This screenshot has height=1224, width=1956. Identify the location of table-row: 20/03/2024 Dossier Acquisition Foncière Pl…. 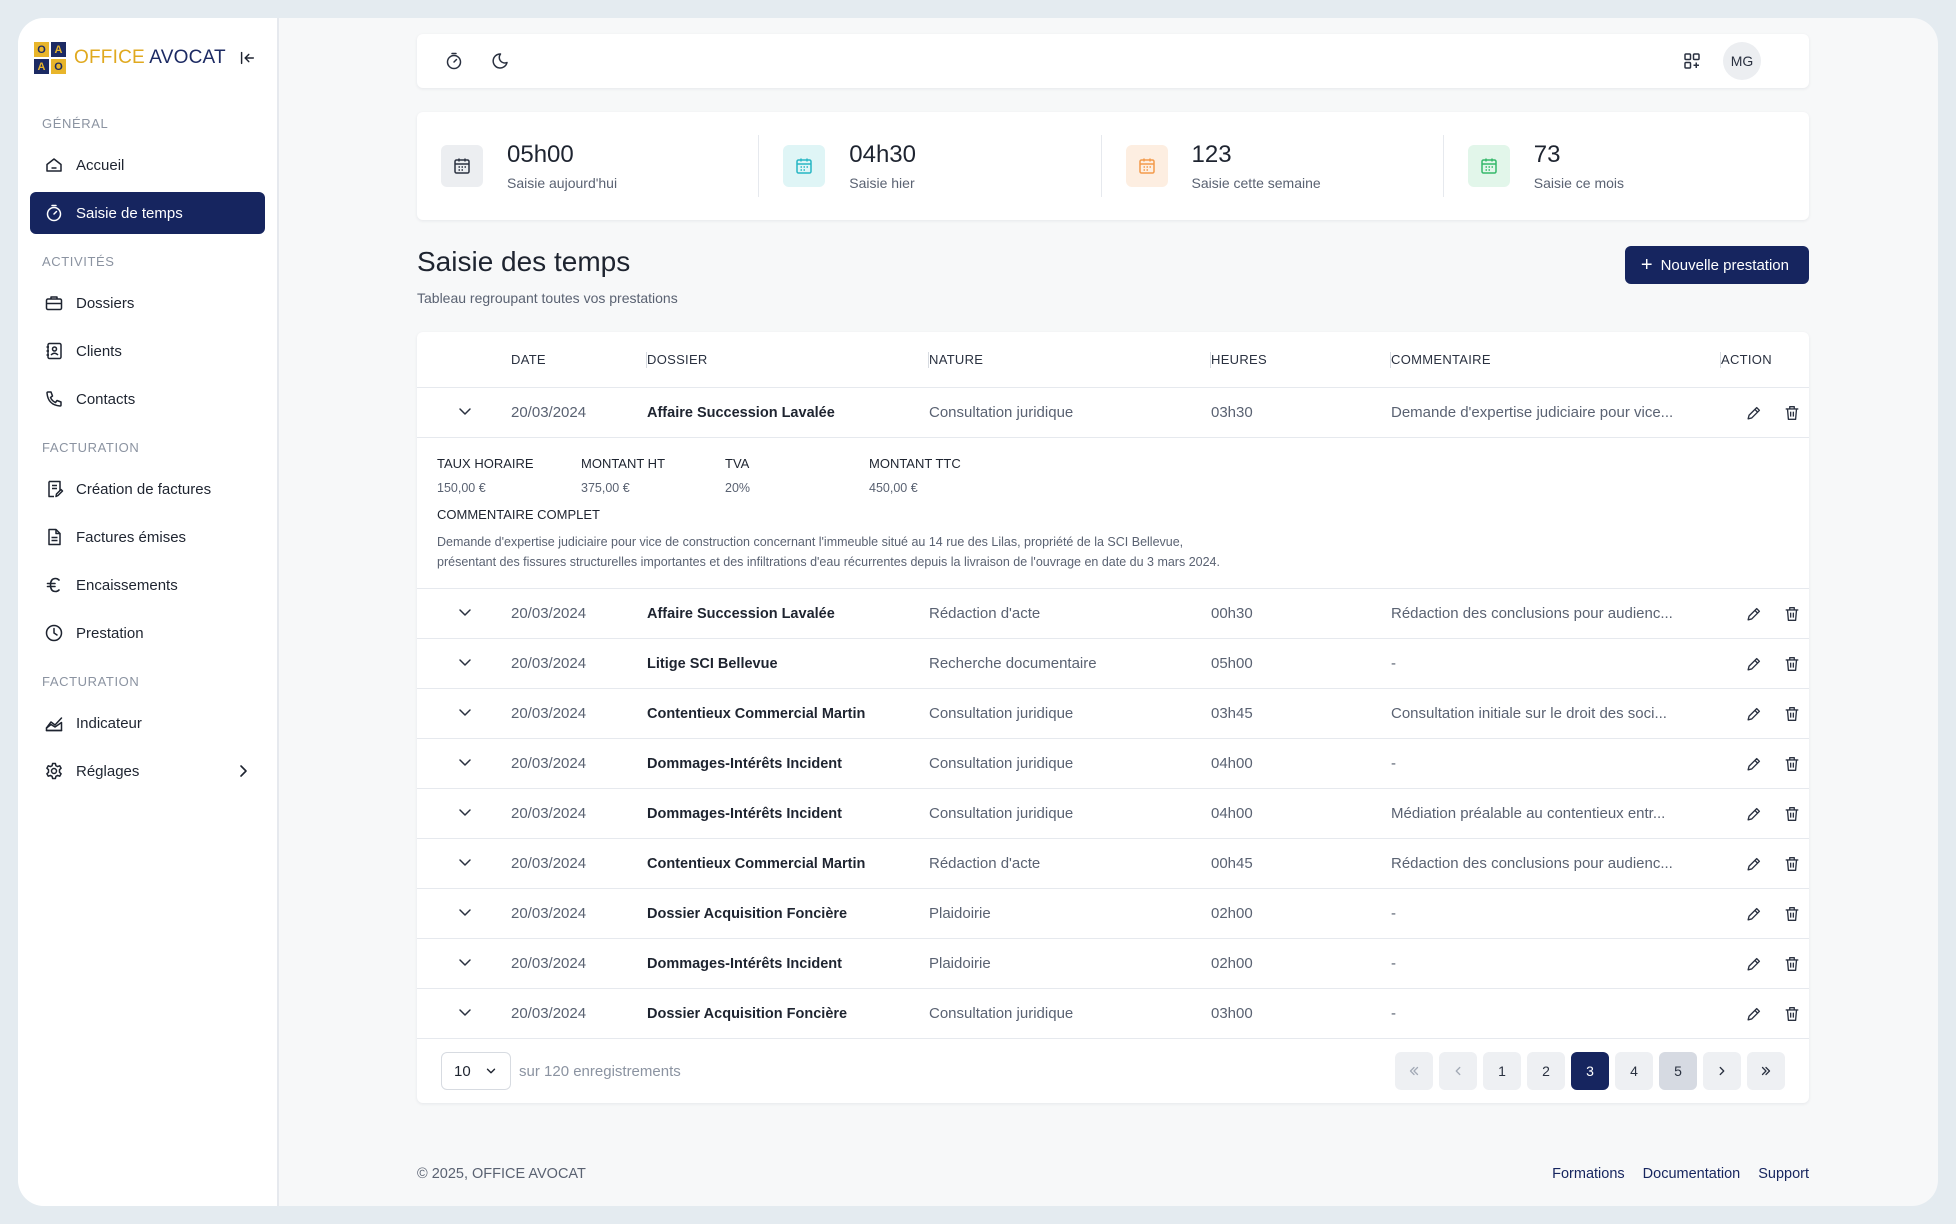
(1113, 914).